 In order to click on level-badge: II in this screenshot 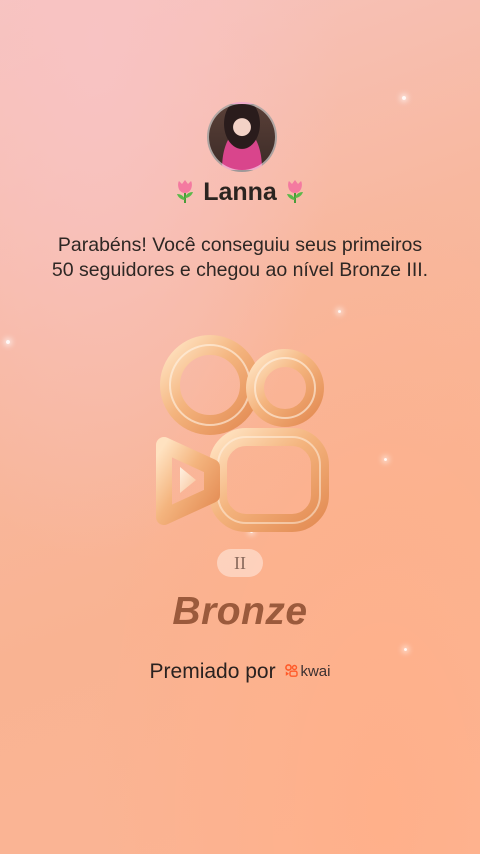, I will do `click(240, 563)`.